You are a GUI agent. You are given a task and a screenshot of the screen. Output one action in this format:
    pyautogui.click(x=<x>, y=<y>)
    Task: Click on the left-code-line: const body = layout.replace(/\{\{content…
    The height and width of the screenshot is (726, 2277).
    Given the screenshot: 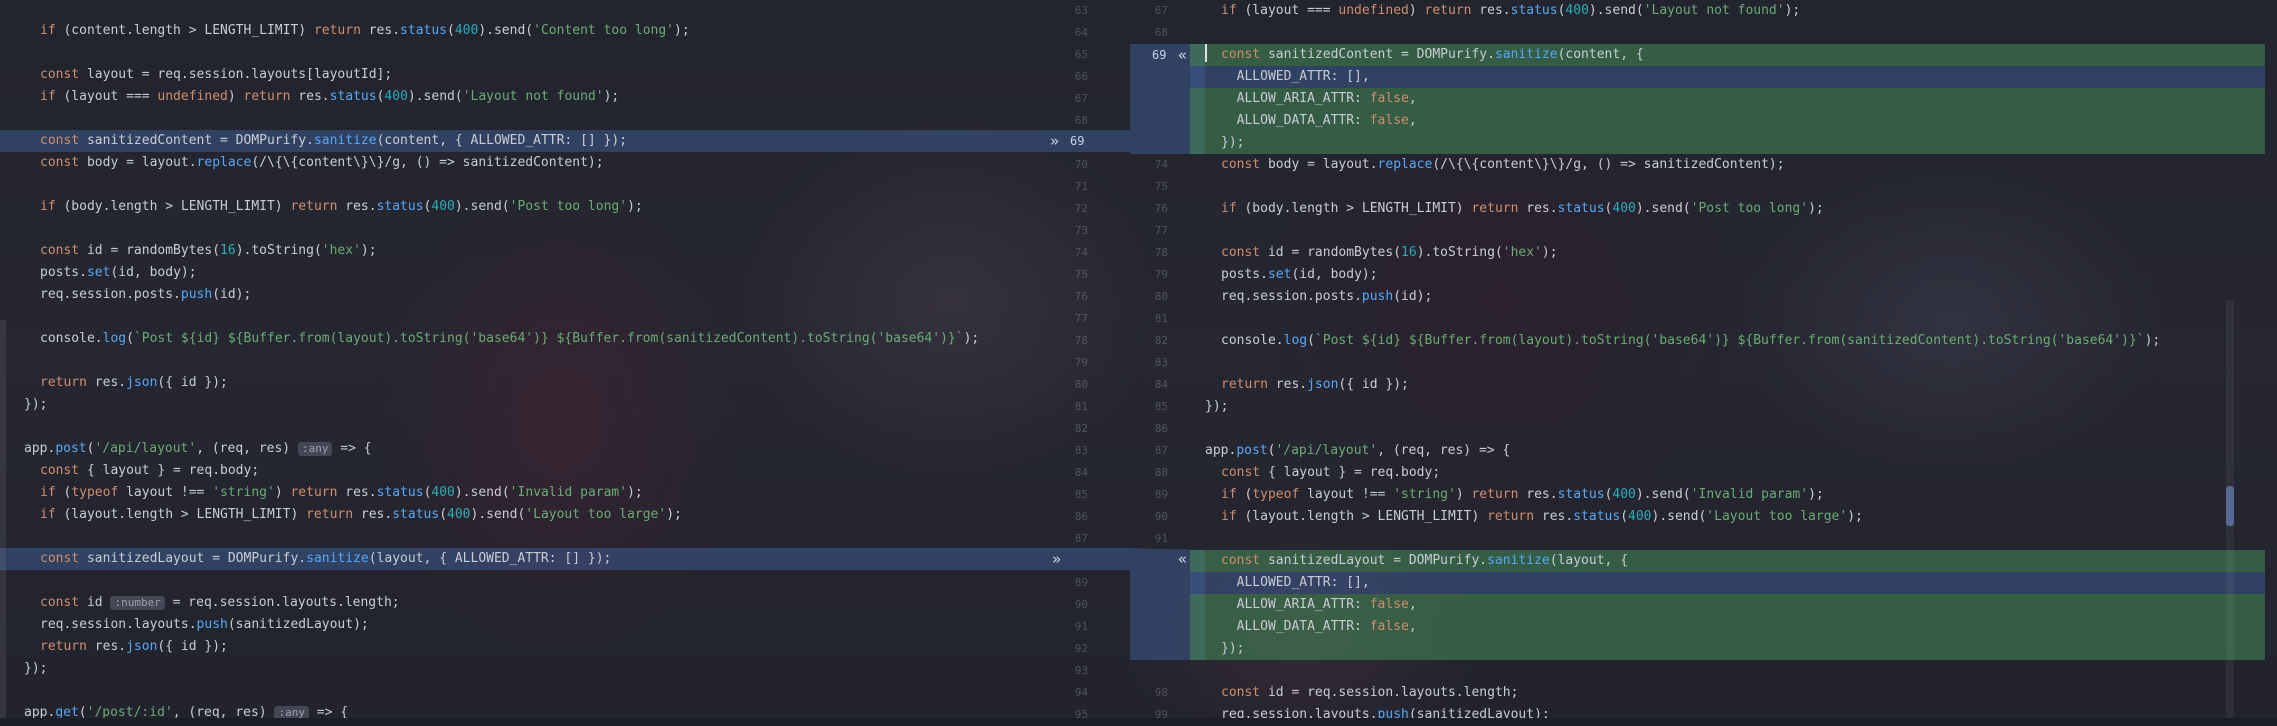 What is the action you would take?
    pyautogui.click(x=521, y=163)
    